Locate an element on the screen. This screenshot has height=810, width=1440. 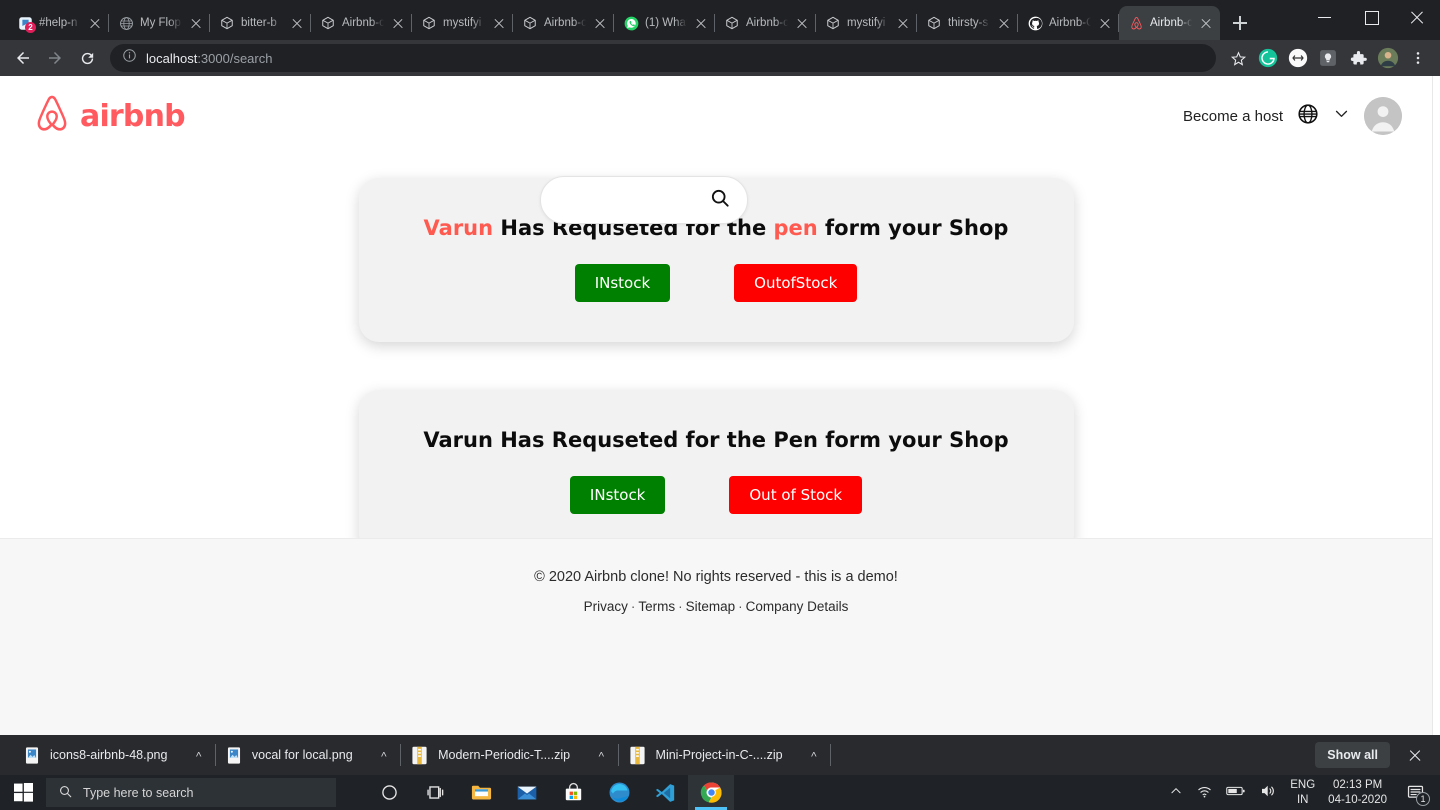
close-downloads-bar-icon is located at coordinates (1415, 755).